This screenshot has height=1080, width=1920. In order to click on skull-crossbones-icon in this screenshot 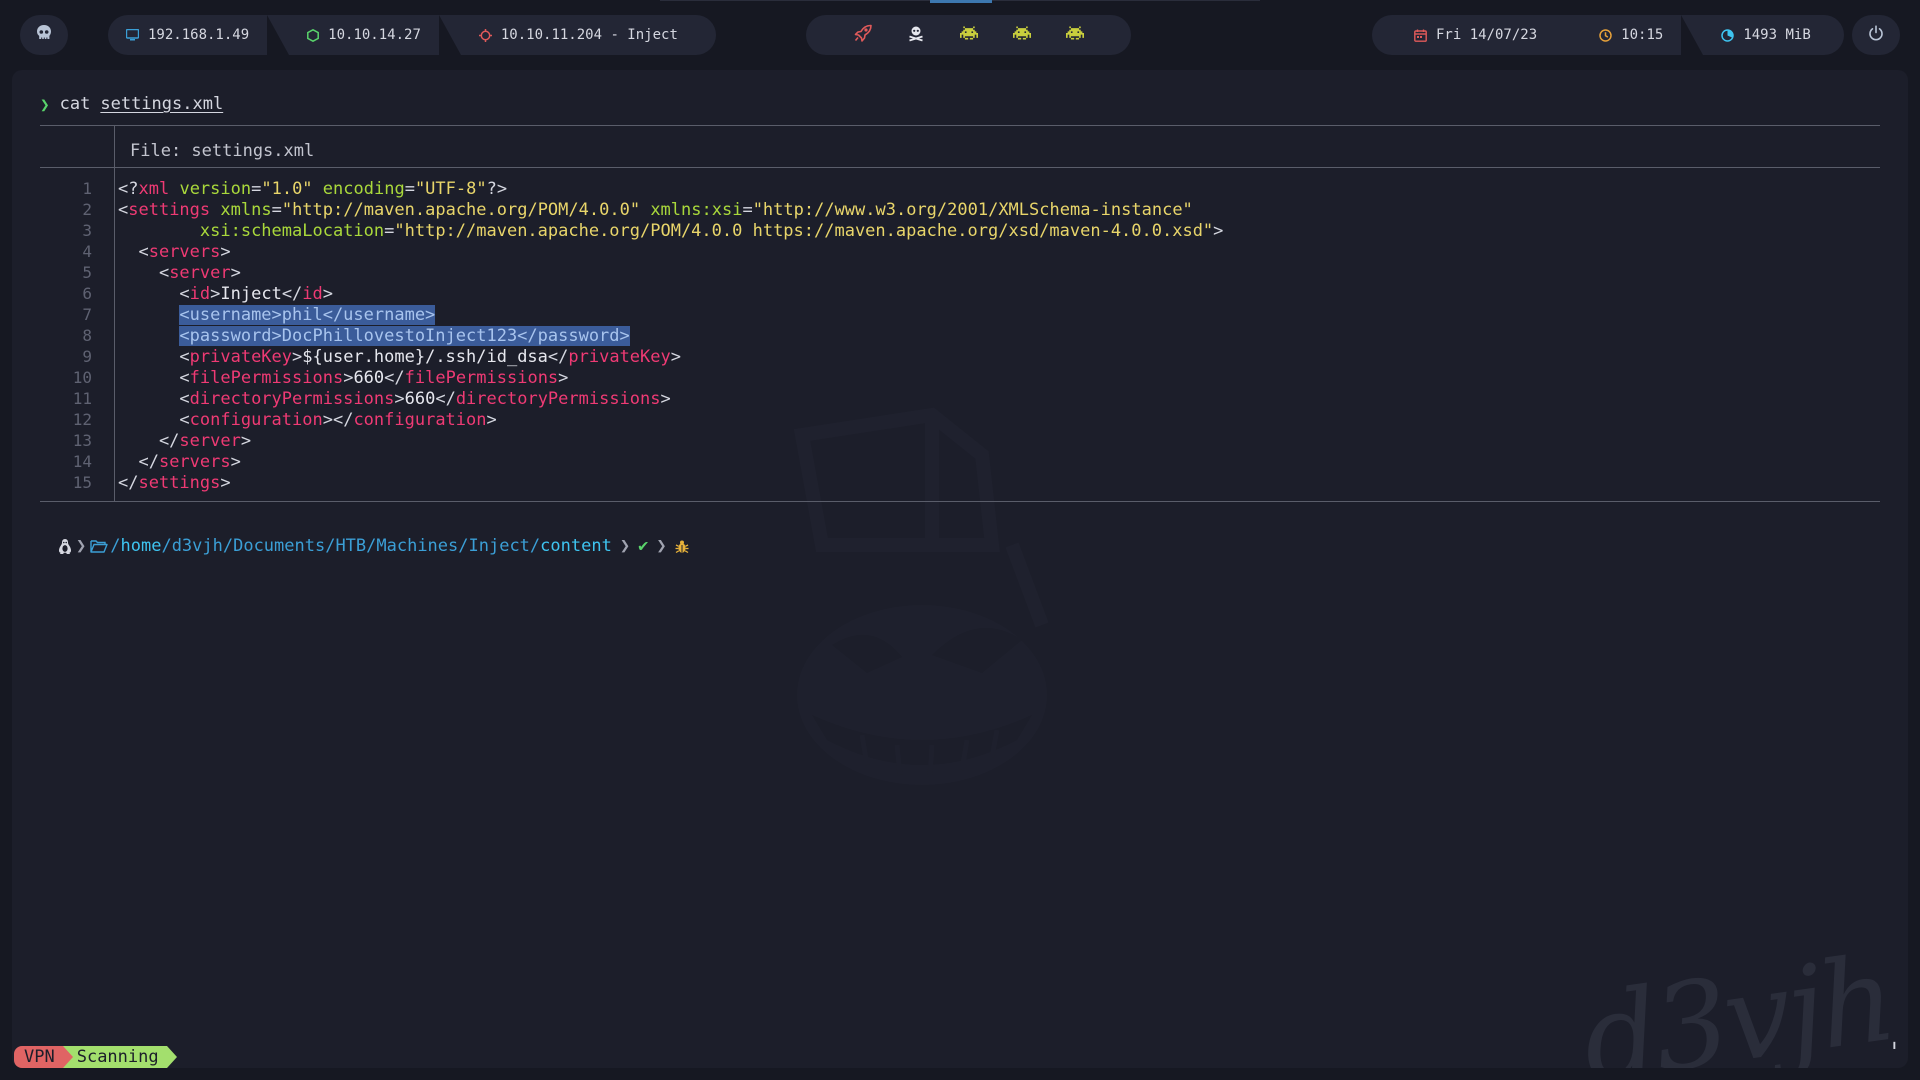, I will do `click(916, 35)`.